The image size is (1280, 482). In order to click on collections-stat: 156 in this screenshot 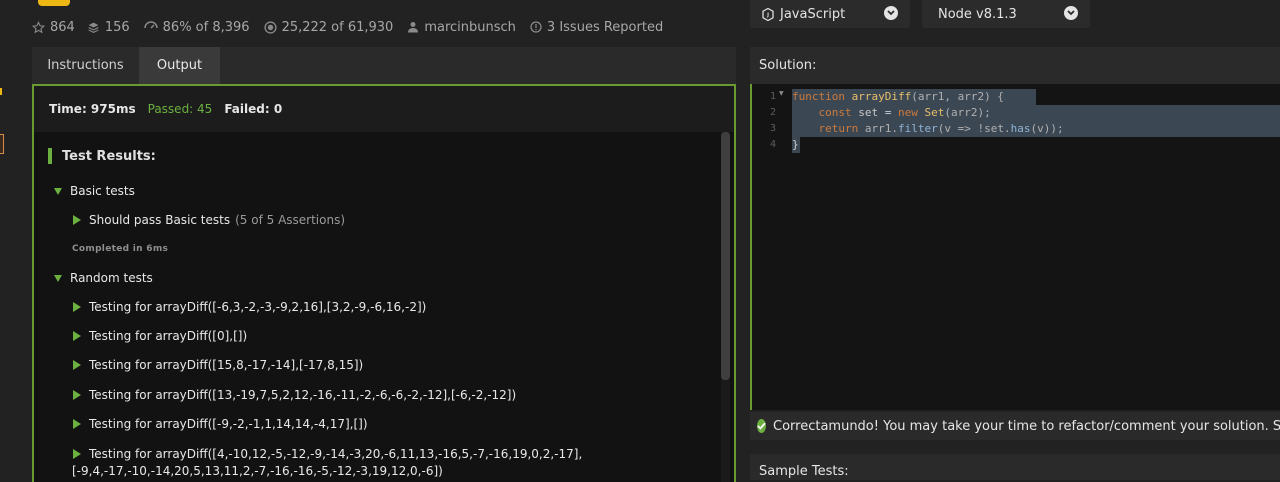, I will do `click(108, 27)`.